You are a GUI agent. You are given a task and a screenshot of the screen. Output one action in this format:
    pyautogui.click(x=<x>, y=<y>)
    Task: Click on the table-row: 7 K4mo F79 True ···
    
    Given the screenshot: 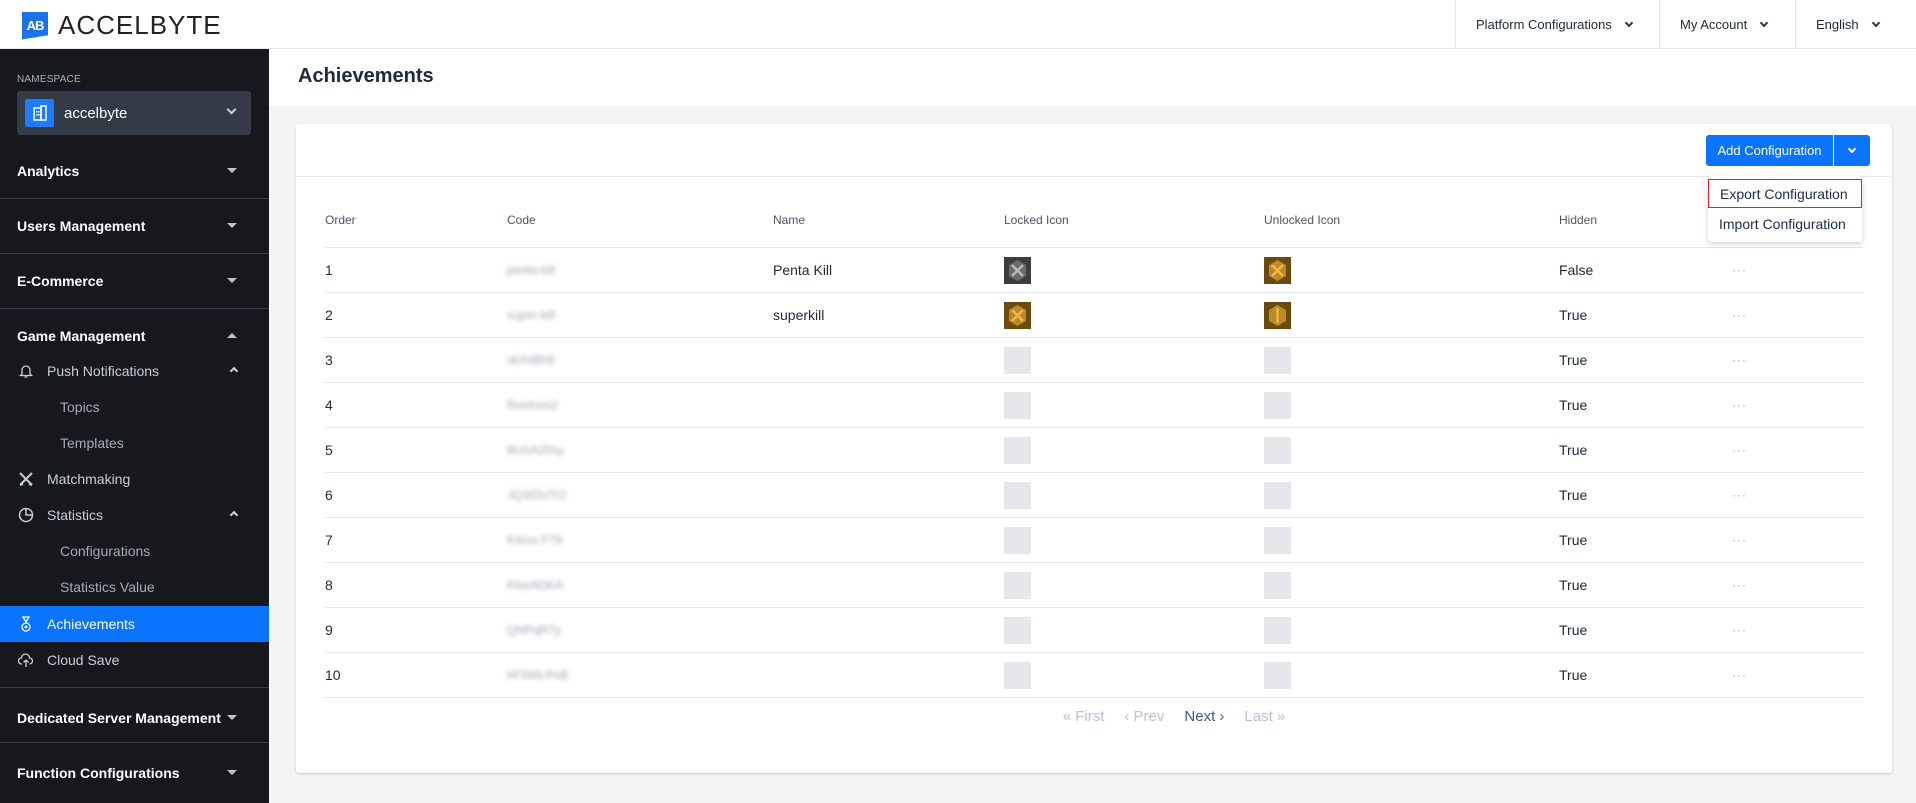 What is the action you would take?
    pyautogui.click(x=1094, y=540)
    